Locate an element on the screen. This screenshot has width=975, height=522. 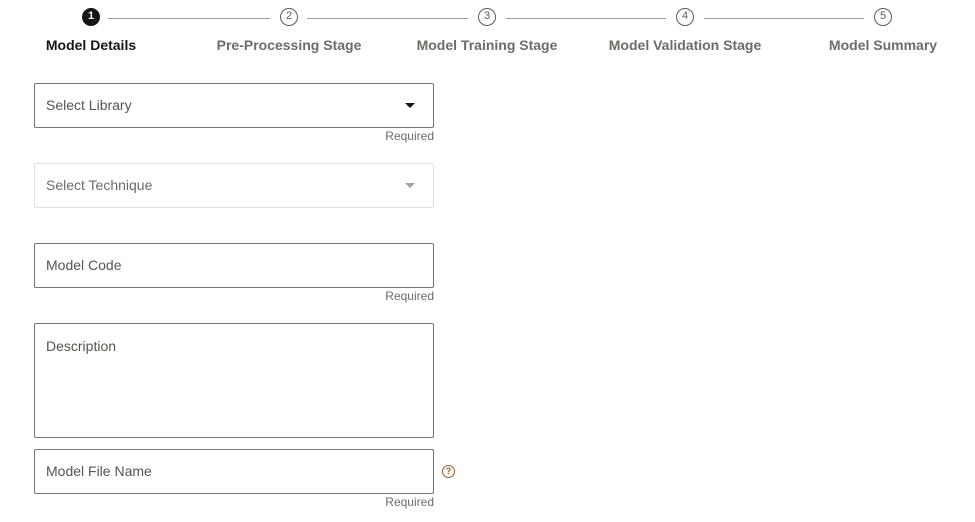
step-number-badge: 3 is located at coordinates (487, 17).